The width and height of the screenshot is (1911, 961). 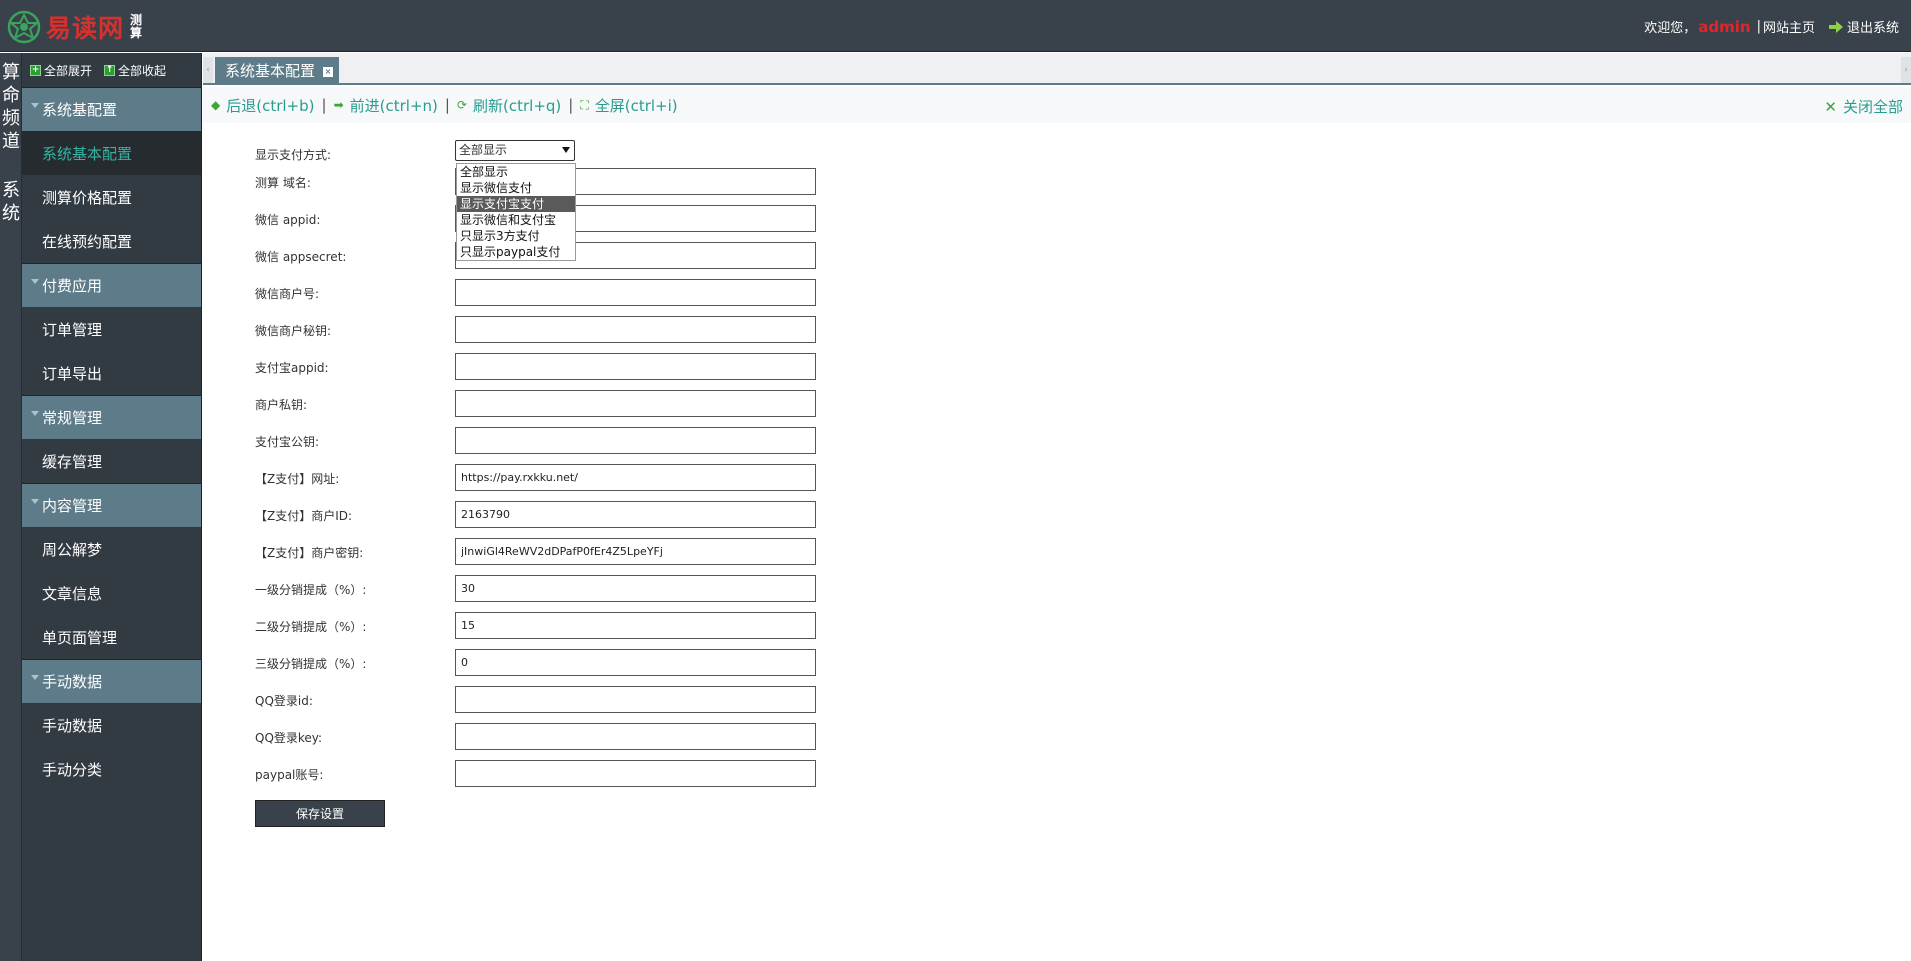 What do you see at coordinates (516, 204) in the screenshot?
I see `dropdown-option: 显示支付宝支付` at bounding box center [516, 204].